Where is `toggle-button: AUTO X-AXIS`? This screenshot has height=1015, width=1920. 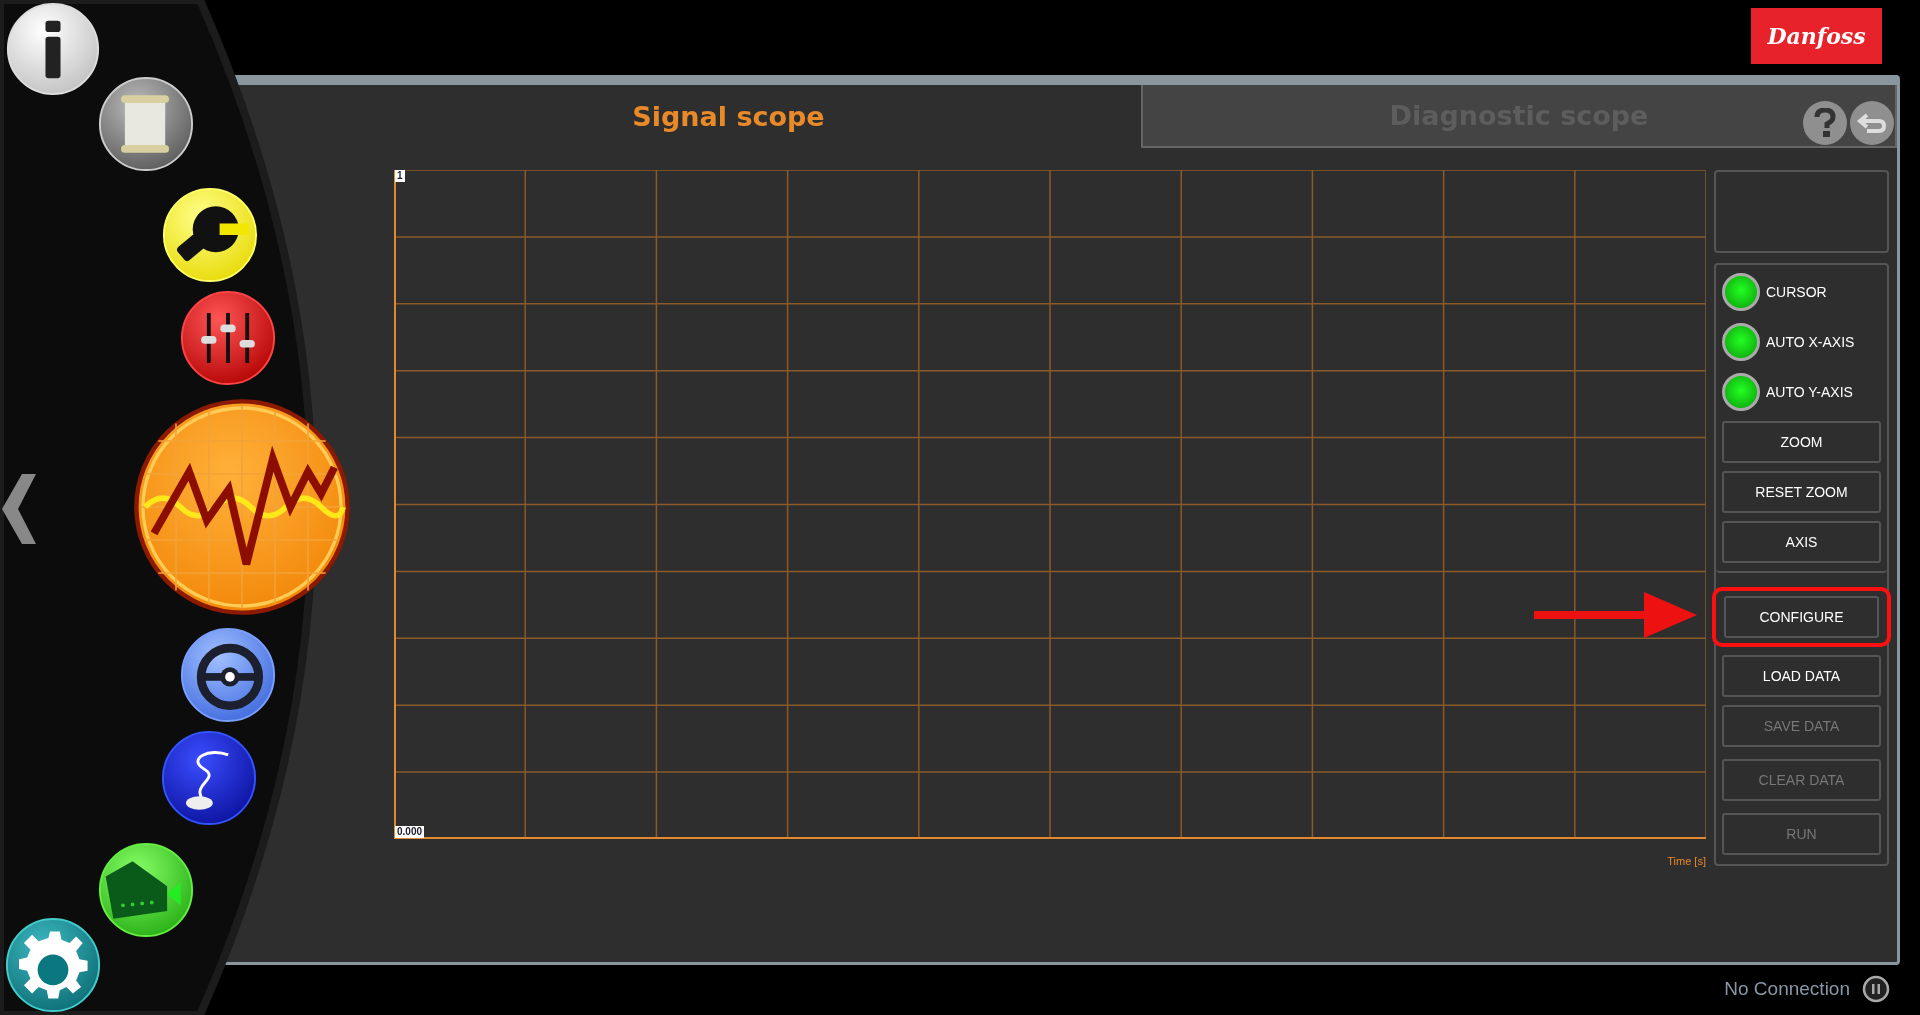
toggle-button: AUTO X-AXIS is located at coordinates (1801, 342).